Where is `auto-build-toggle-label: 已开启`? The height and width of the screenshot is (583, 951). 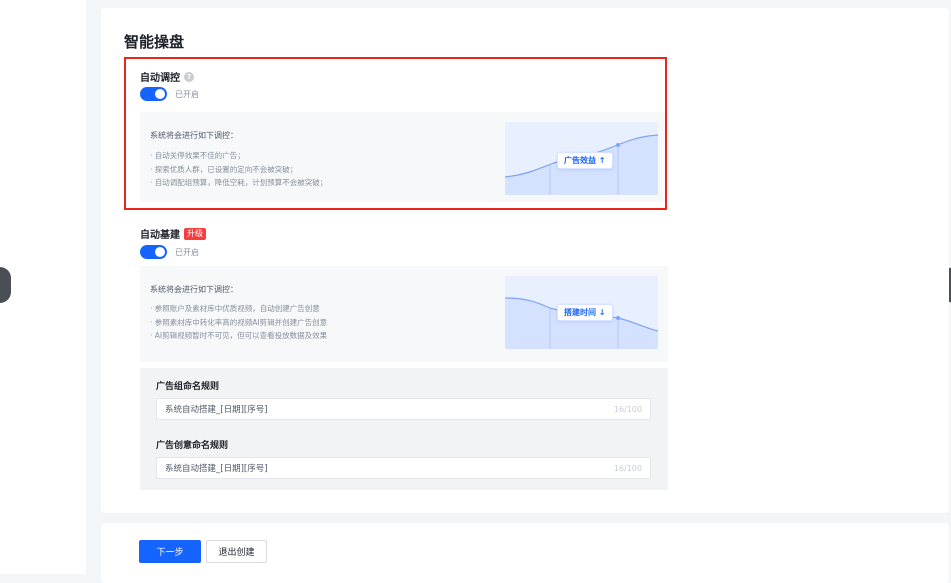
auto-build-toggle-label: 已开启 is located at coordinates (187, 252).